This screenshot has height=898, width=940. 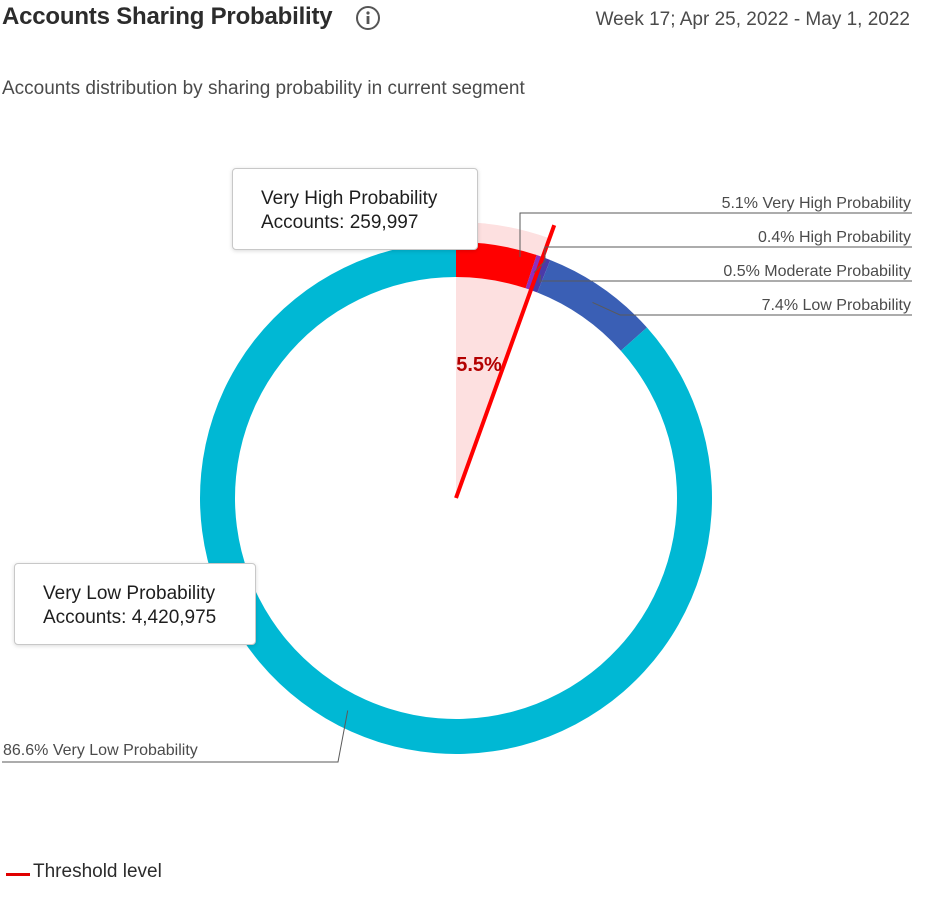 What do you see at coordinates (18, 874) in the screenshot?
I see `threshold-legend-swatch` at bounding box center [18, 874].